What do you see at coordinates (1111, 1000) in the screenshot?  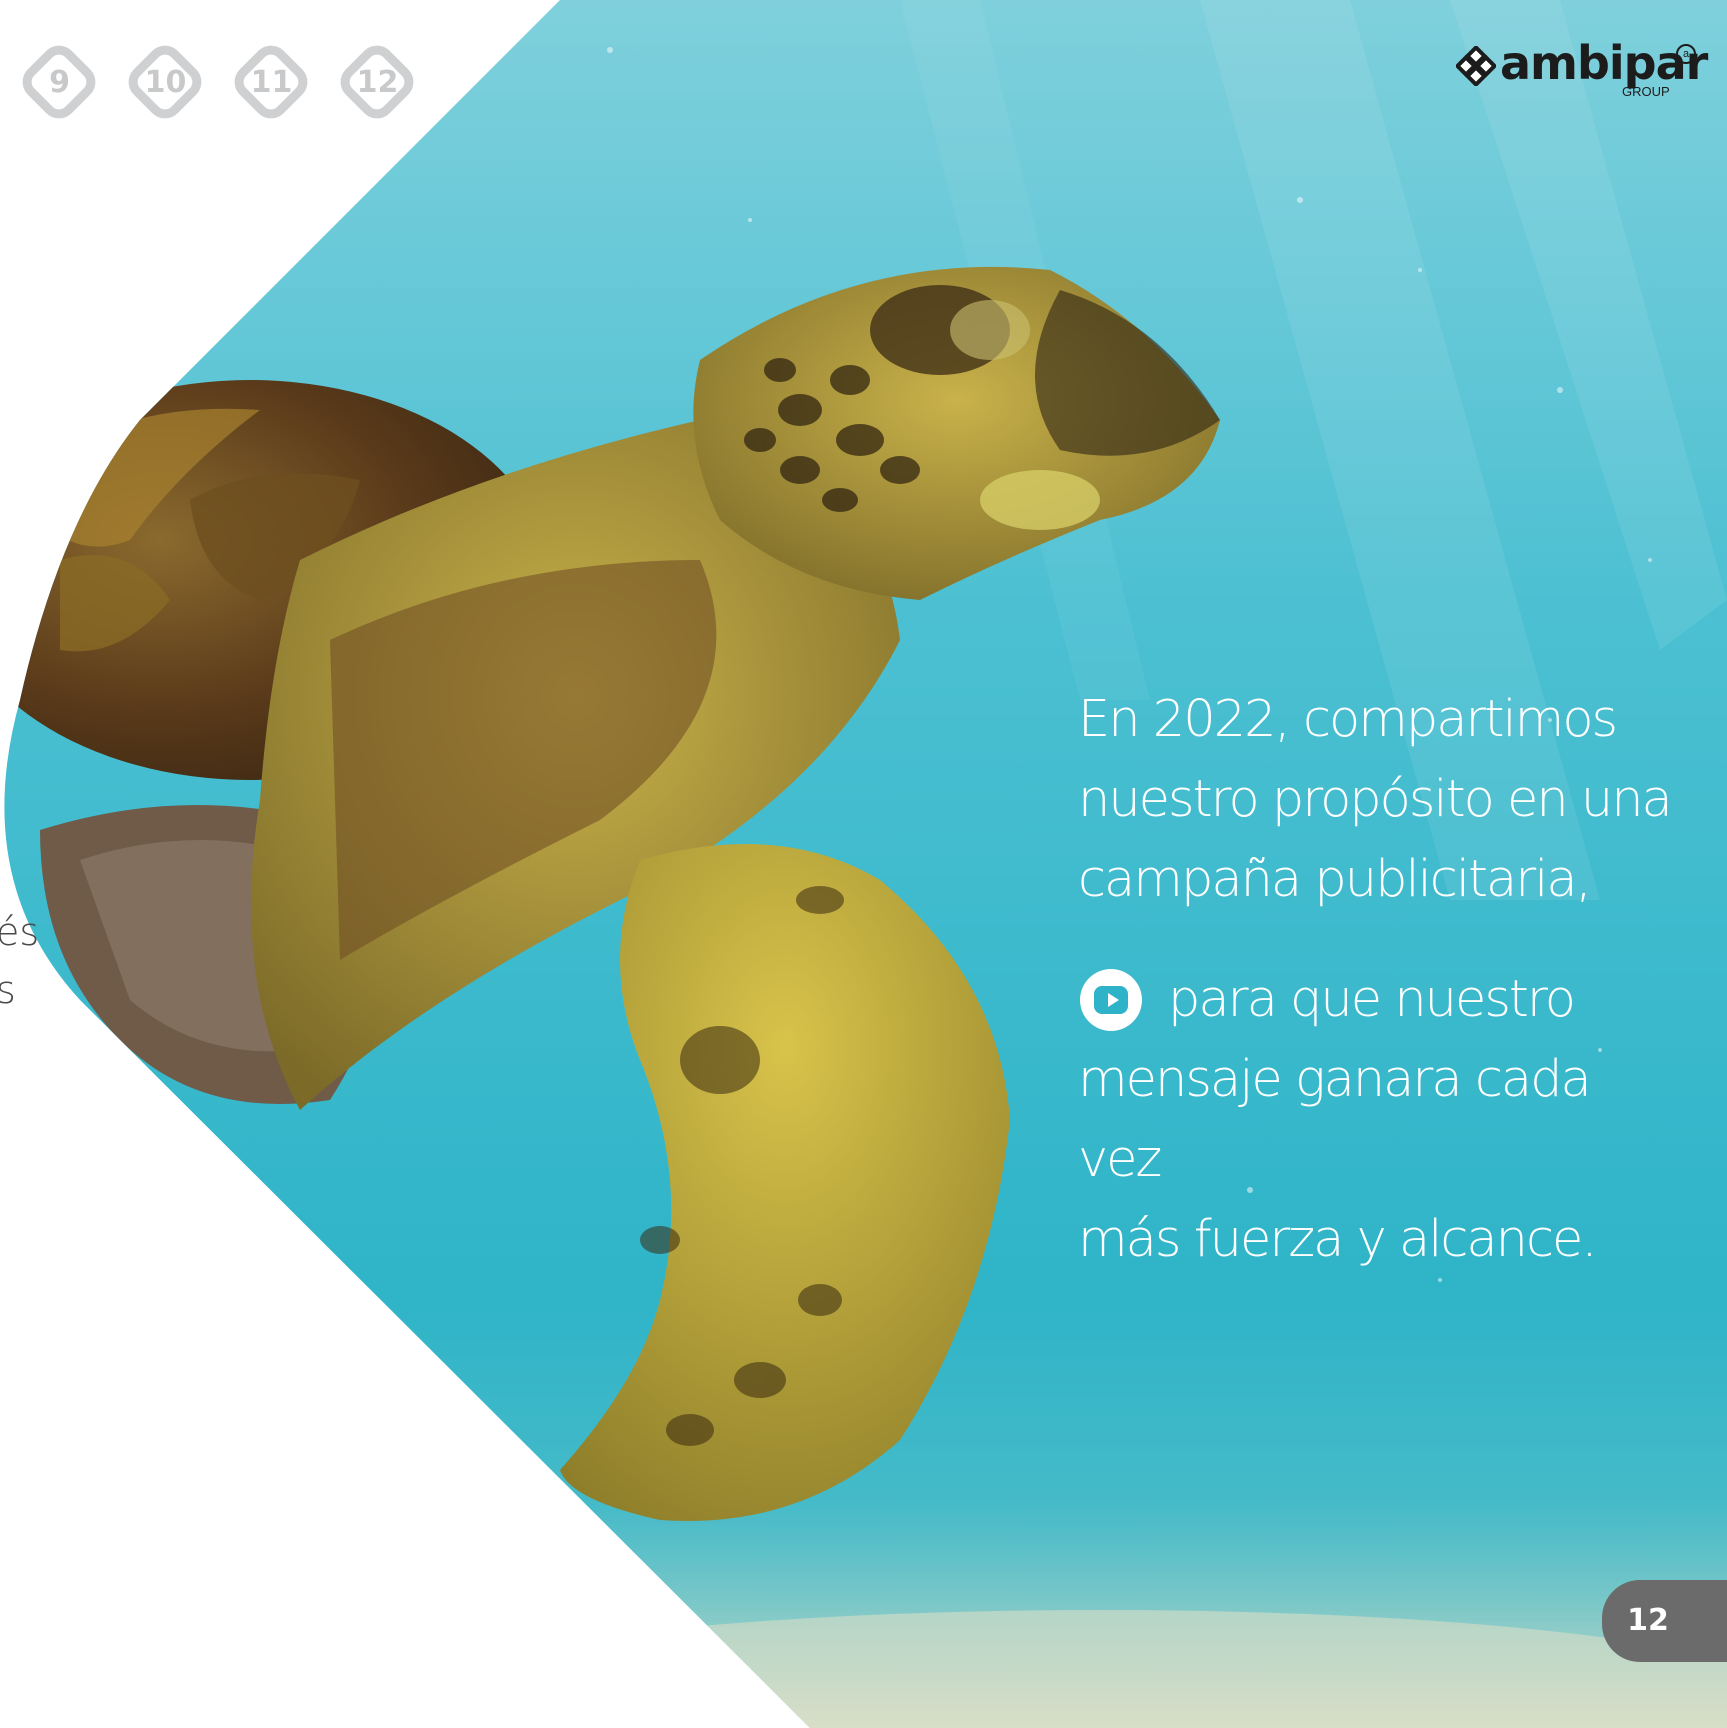 I see `youtube-icon` at bounding box center [1111, 1000].